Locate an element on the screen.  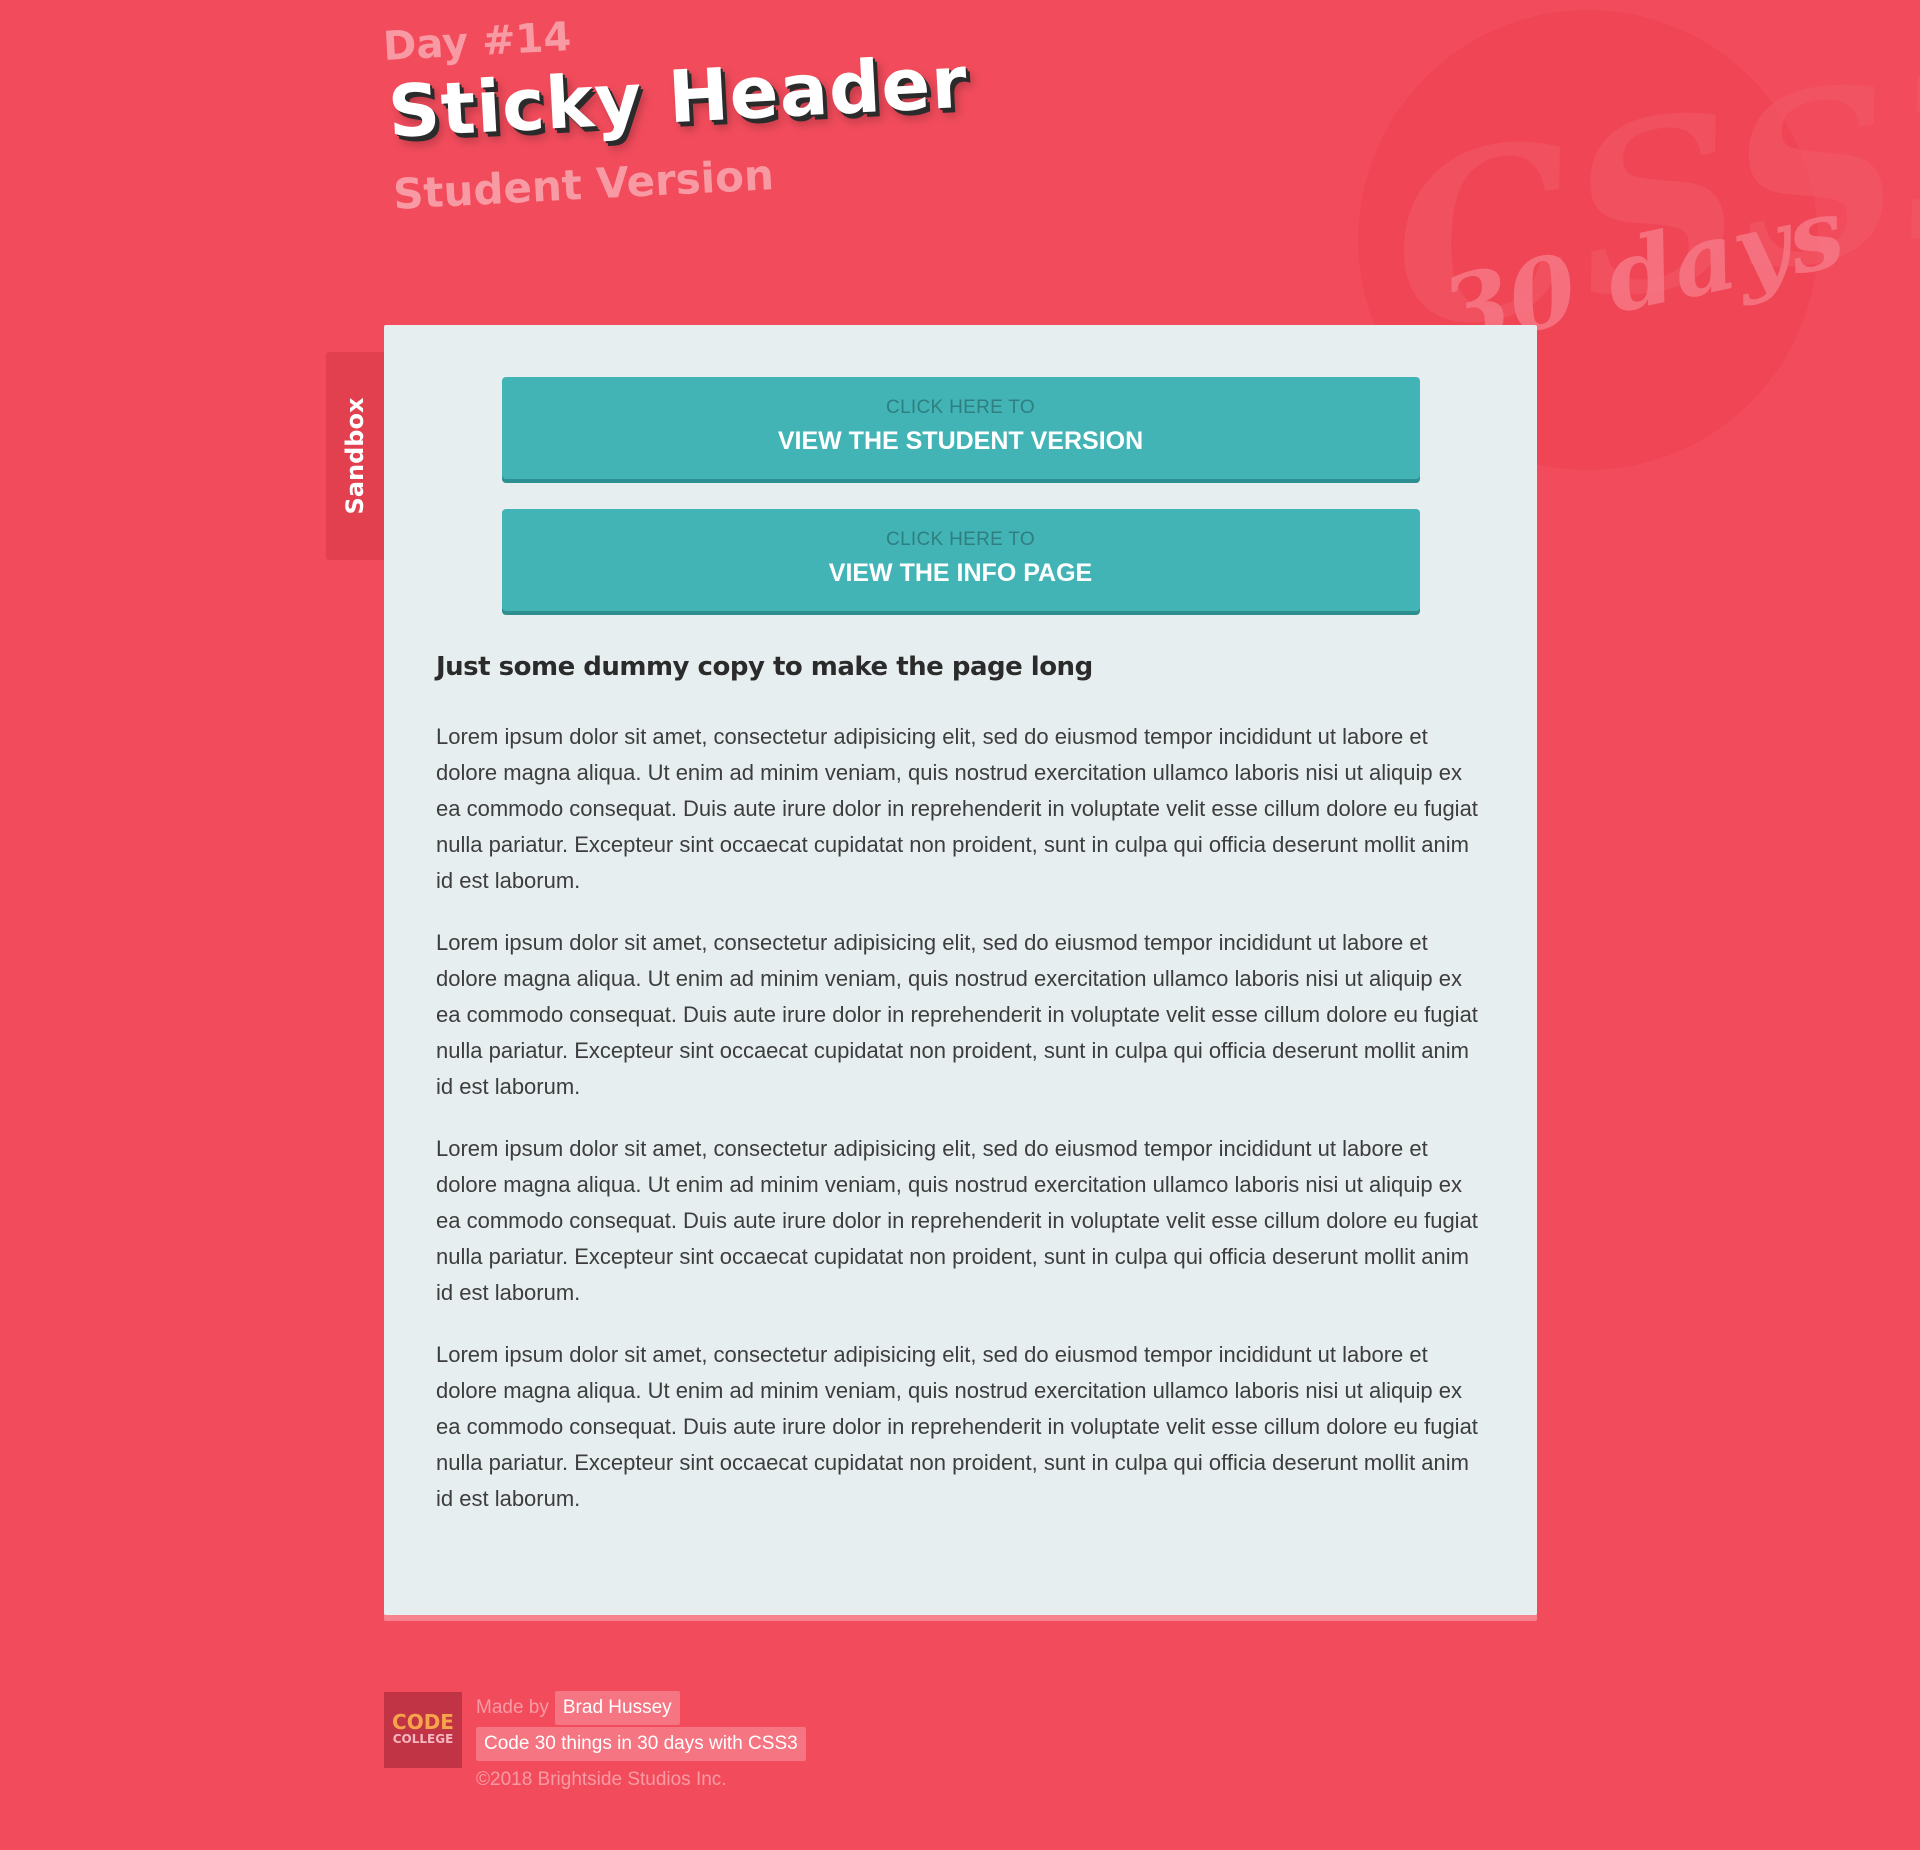
footer-copyright-line: ©2018 Brightside Studios Inc. is located at coordinates (641, 1780).